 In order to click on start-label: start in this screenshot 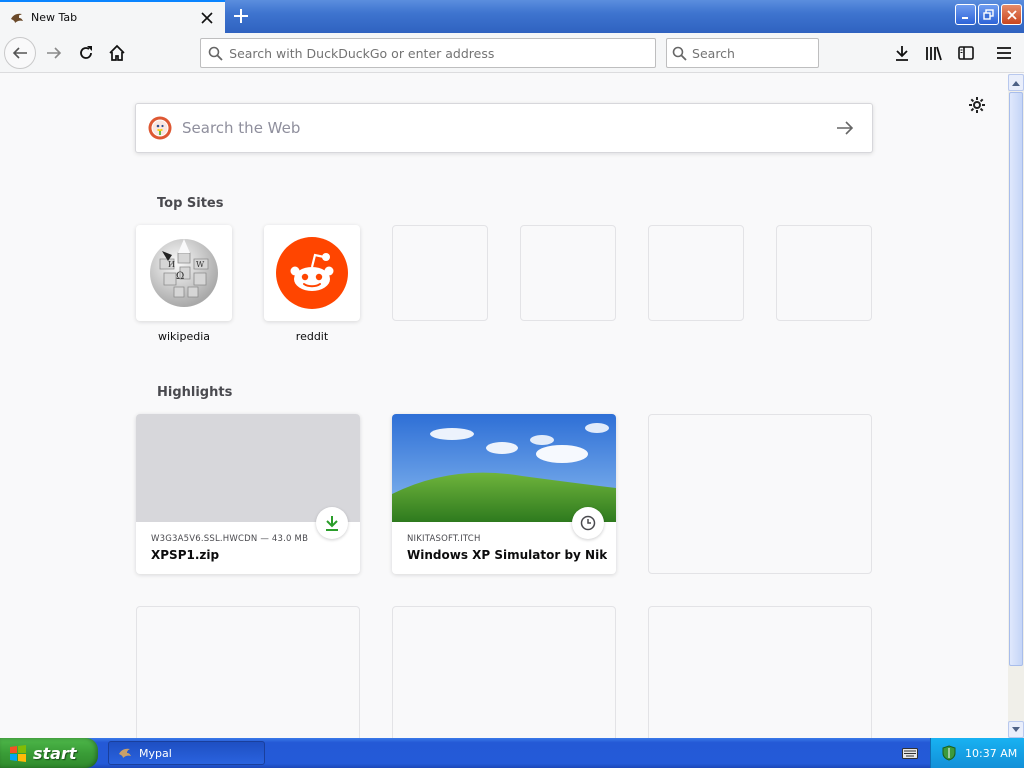, I will do `click(55, 753)`.